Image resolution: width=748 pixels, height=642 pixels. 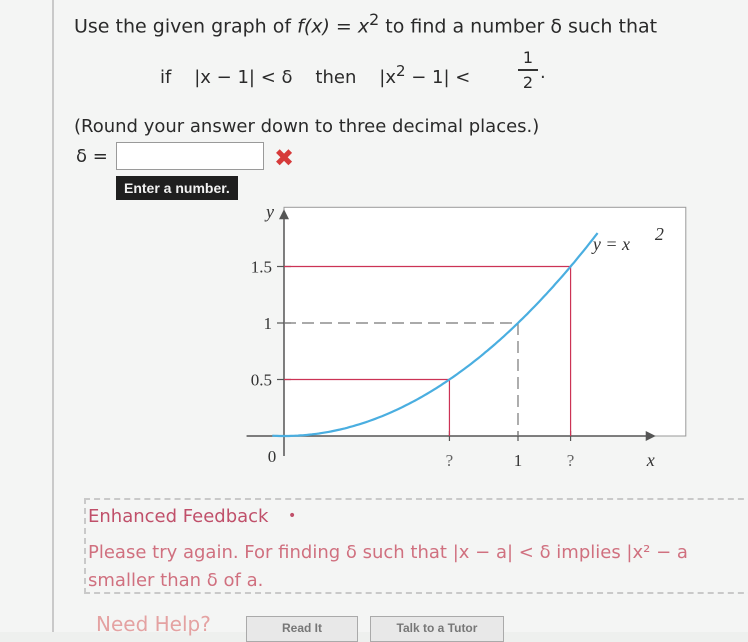 What do you see at coordinates (450, 460) in the screenshot?
I see `x-tick-label-0: ?` at bounding box center [450, 460].